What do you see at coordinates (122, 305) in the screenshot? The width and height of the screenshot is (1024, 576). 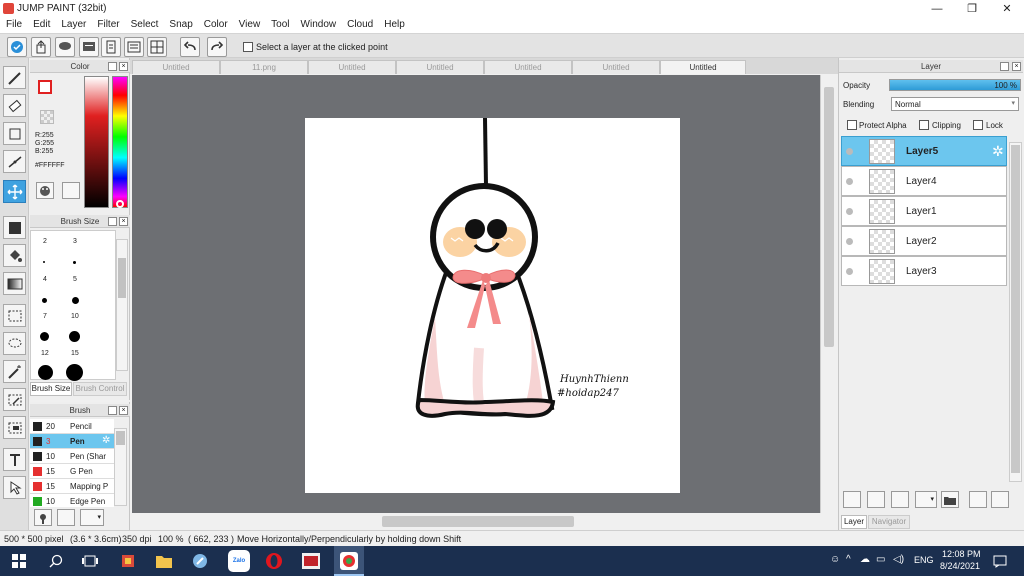 I see `brush-size-scrollbar` at bounding box center [122, 305].